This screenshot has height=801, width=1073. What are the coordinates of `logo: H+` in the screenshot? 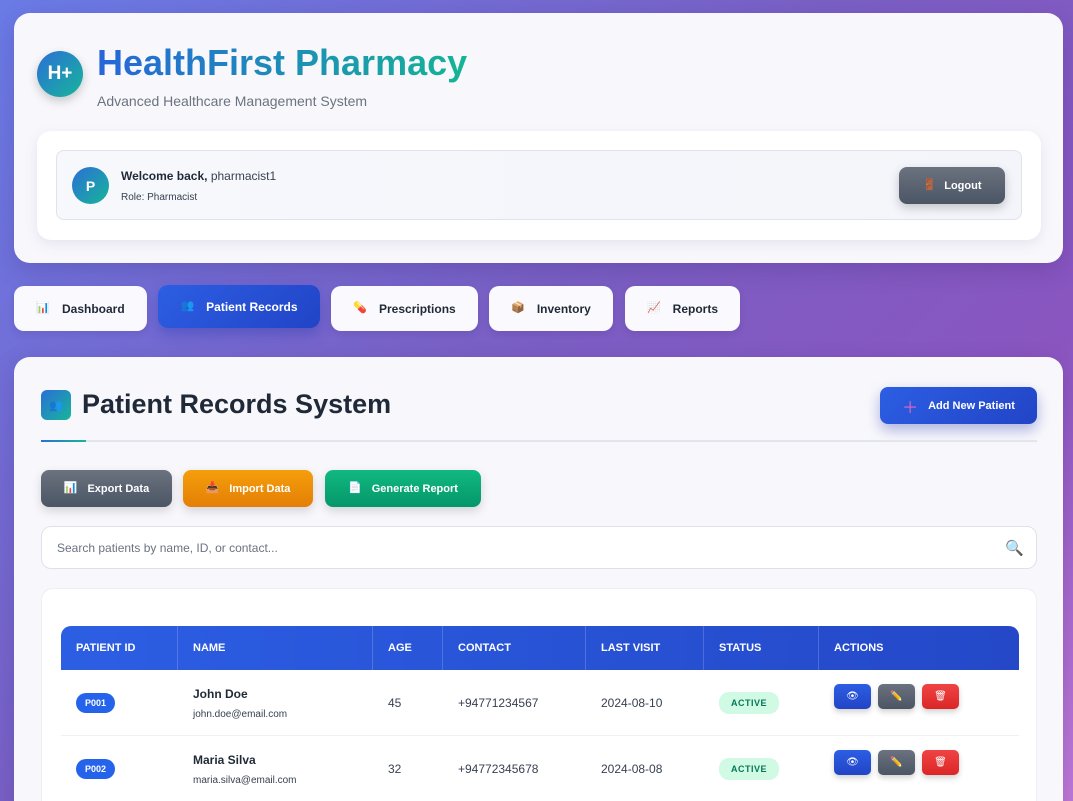 It's located at (60, 74).